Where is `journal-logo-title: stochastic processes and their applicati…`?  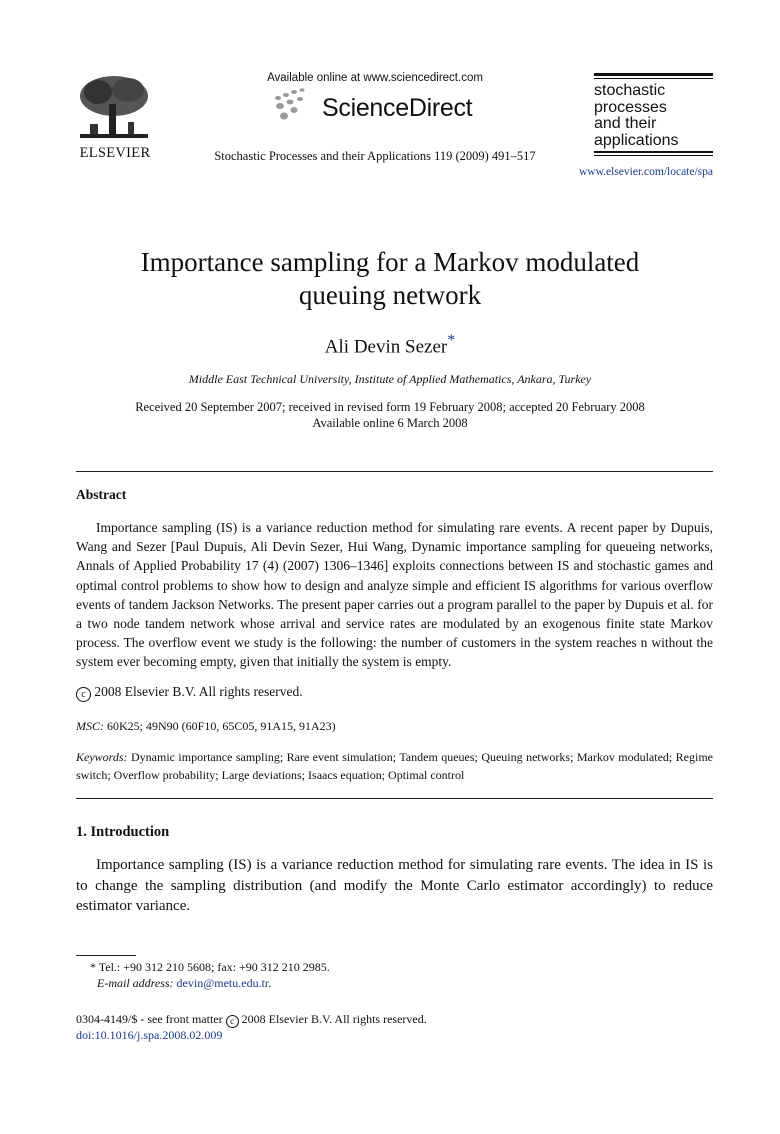
journal-logo-title: stochastic processes and their applicati… is located at coordinates (653, 115).